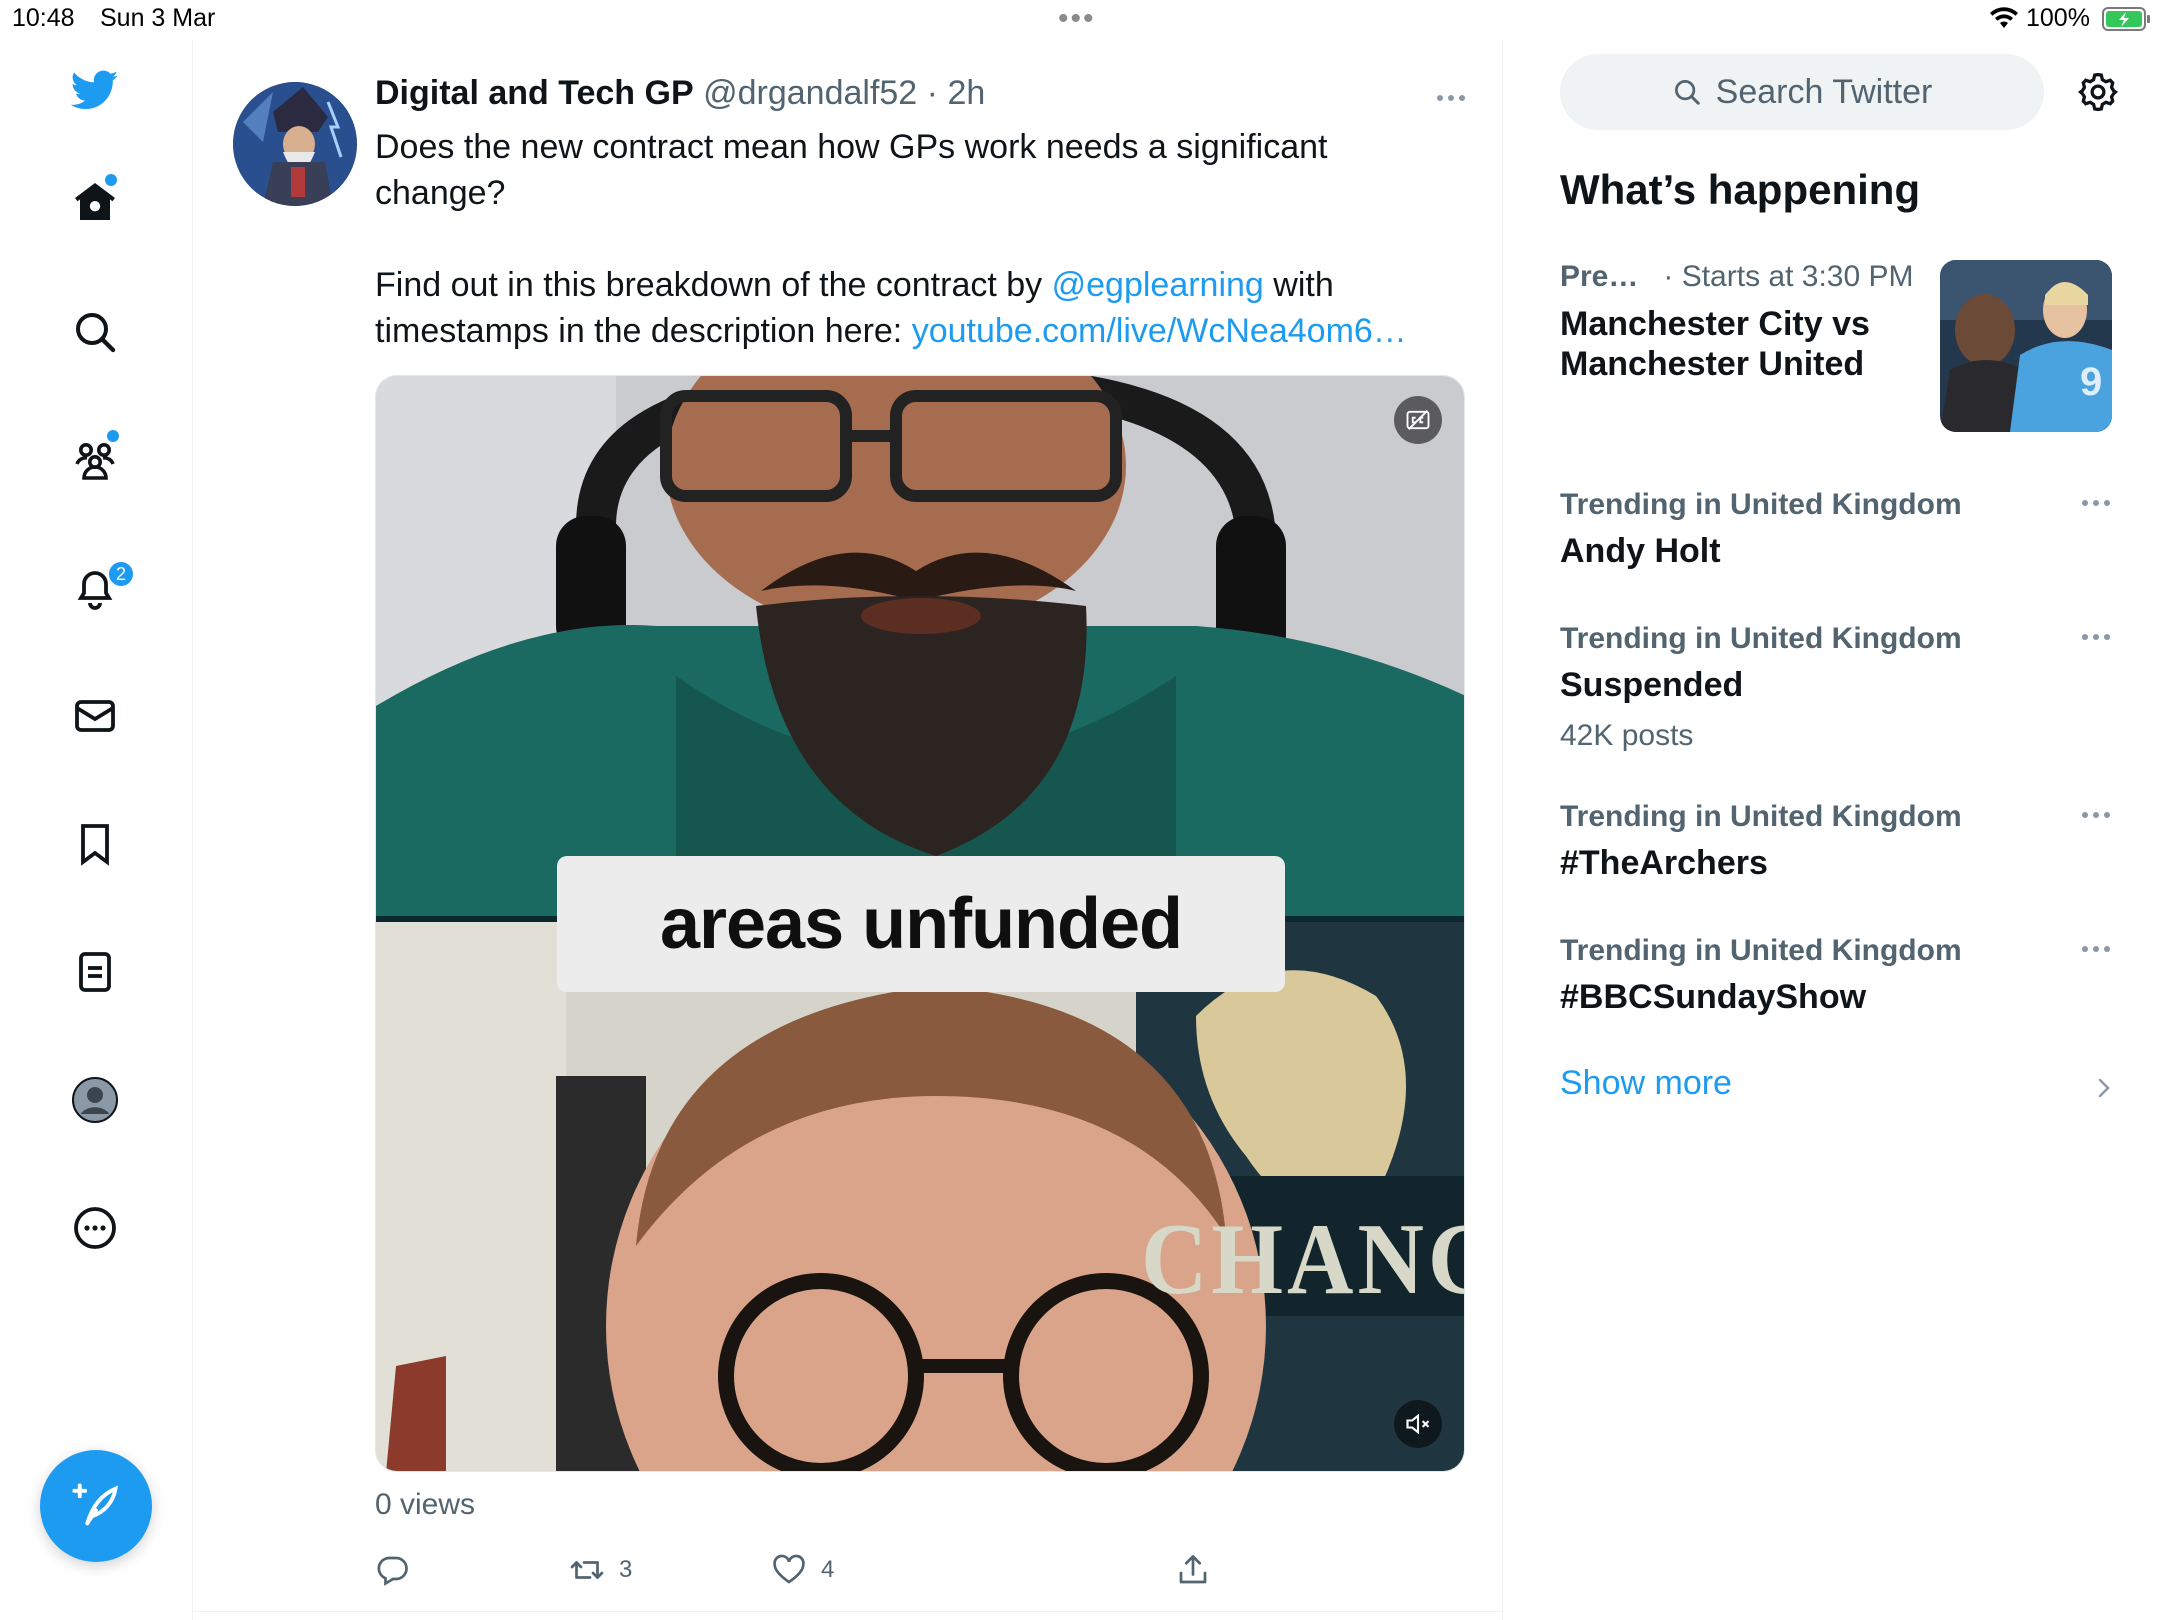 The height and width of the screenshot is (1620, 2160). What do you see at coordinates (1715, 344) in the screenshot?
I see `event-title: Manchester City vs Manchester United` at bounding box center [1715, 344].